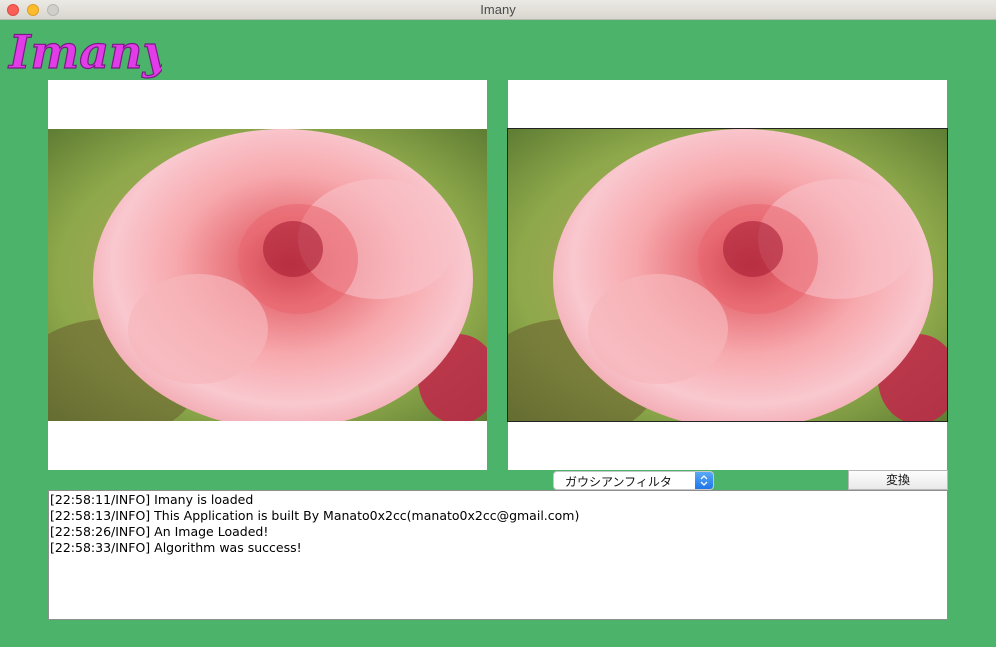 The image size is (996, 647). I want to click on log-line: [22:58:26/INFO] An Image Loaded!, so click(159, 531).